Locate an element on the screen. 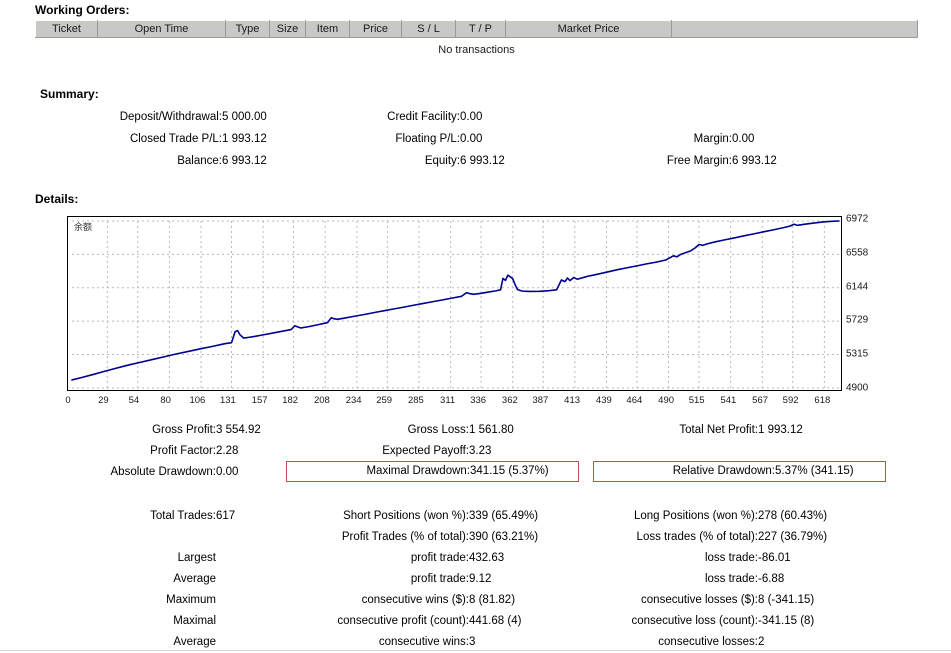 The height and width of the screenshot is (653, 951). x-axis-tick-490: 490 is located at coordinates (666, 400).